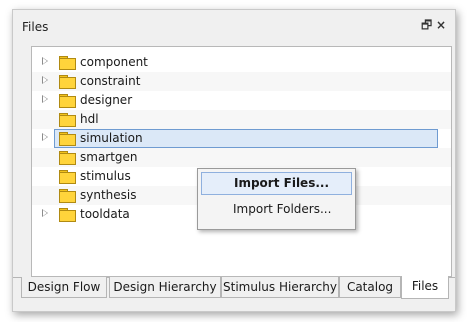  What do you see at coordinates (241, 81) in the screenshot?
I see `tree-item-constraint: constraint` at bounding box center [241, 81].